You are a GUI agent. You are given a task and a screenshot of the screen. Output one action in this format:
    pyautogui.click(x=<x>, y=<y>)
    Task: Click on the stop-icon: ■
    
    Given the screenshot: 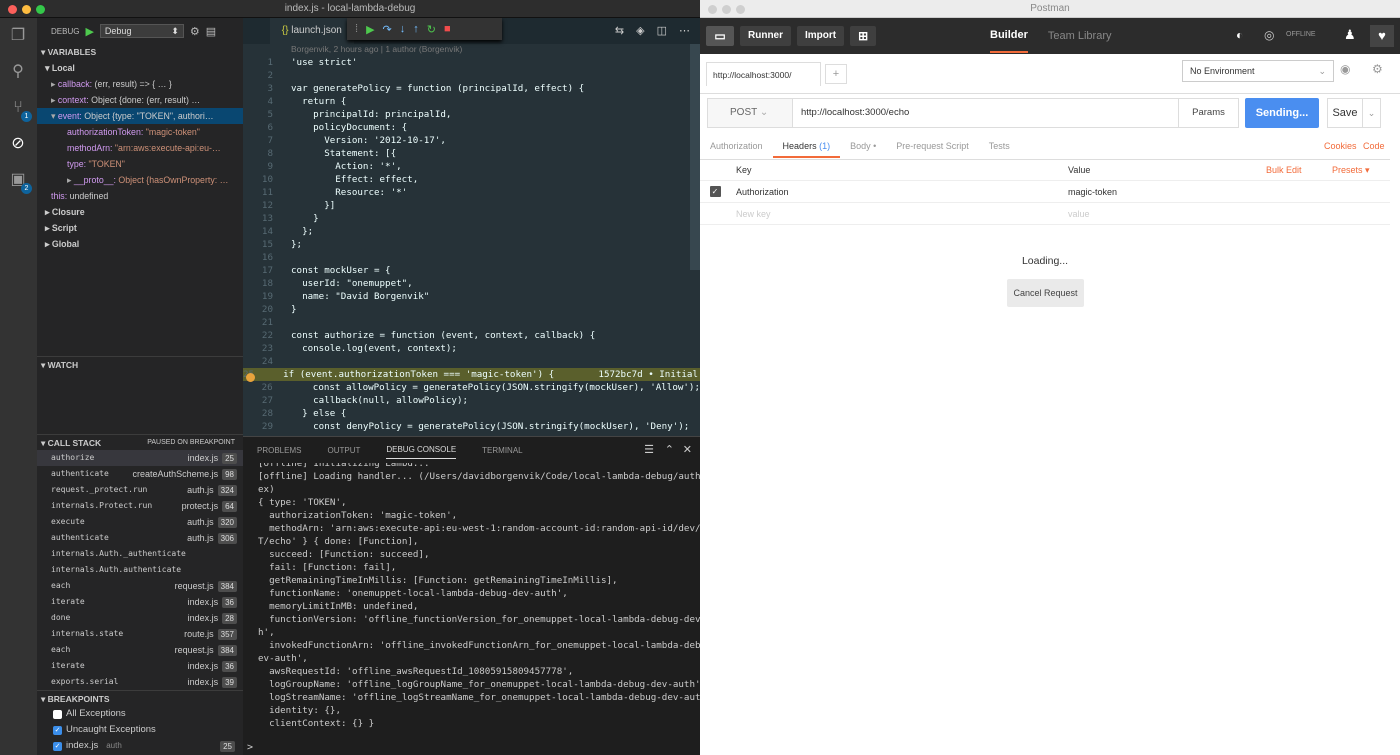 What is the action you would take?
    pyautogui.click(x=447, y=29)
    